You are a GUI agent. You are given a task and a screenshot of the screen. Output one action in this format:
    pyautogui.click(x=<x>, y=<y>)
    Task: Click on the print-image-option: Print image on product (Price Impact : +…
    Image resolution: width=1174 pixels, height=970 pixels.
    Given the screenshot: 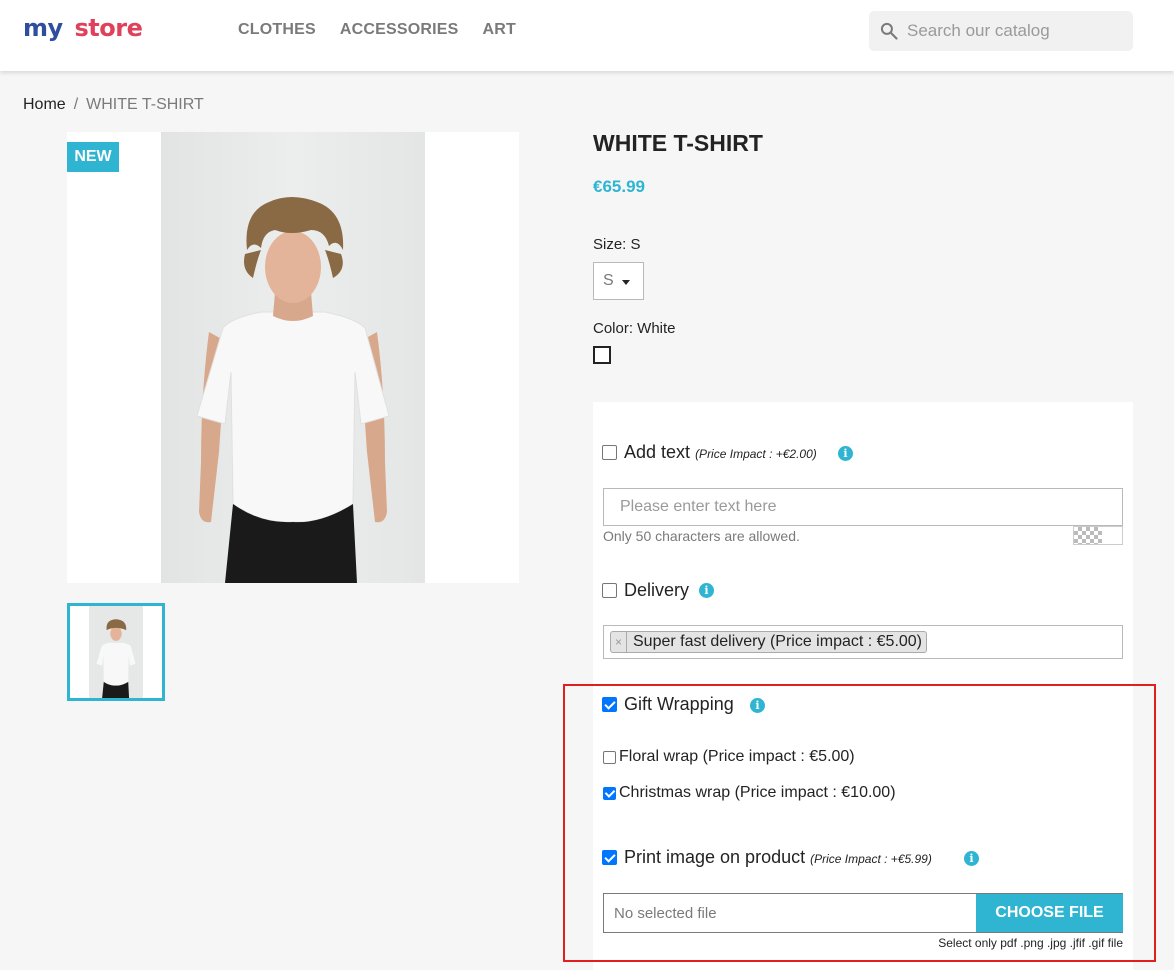 What is the action you would take?
    pyautogui.click(x=778, y=857)
    